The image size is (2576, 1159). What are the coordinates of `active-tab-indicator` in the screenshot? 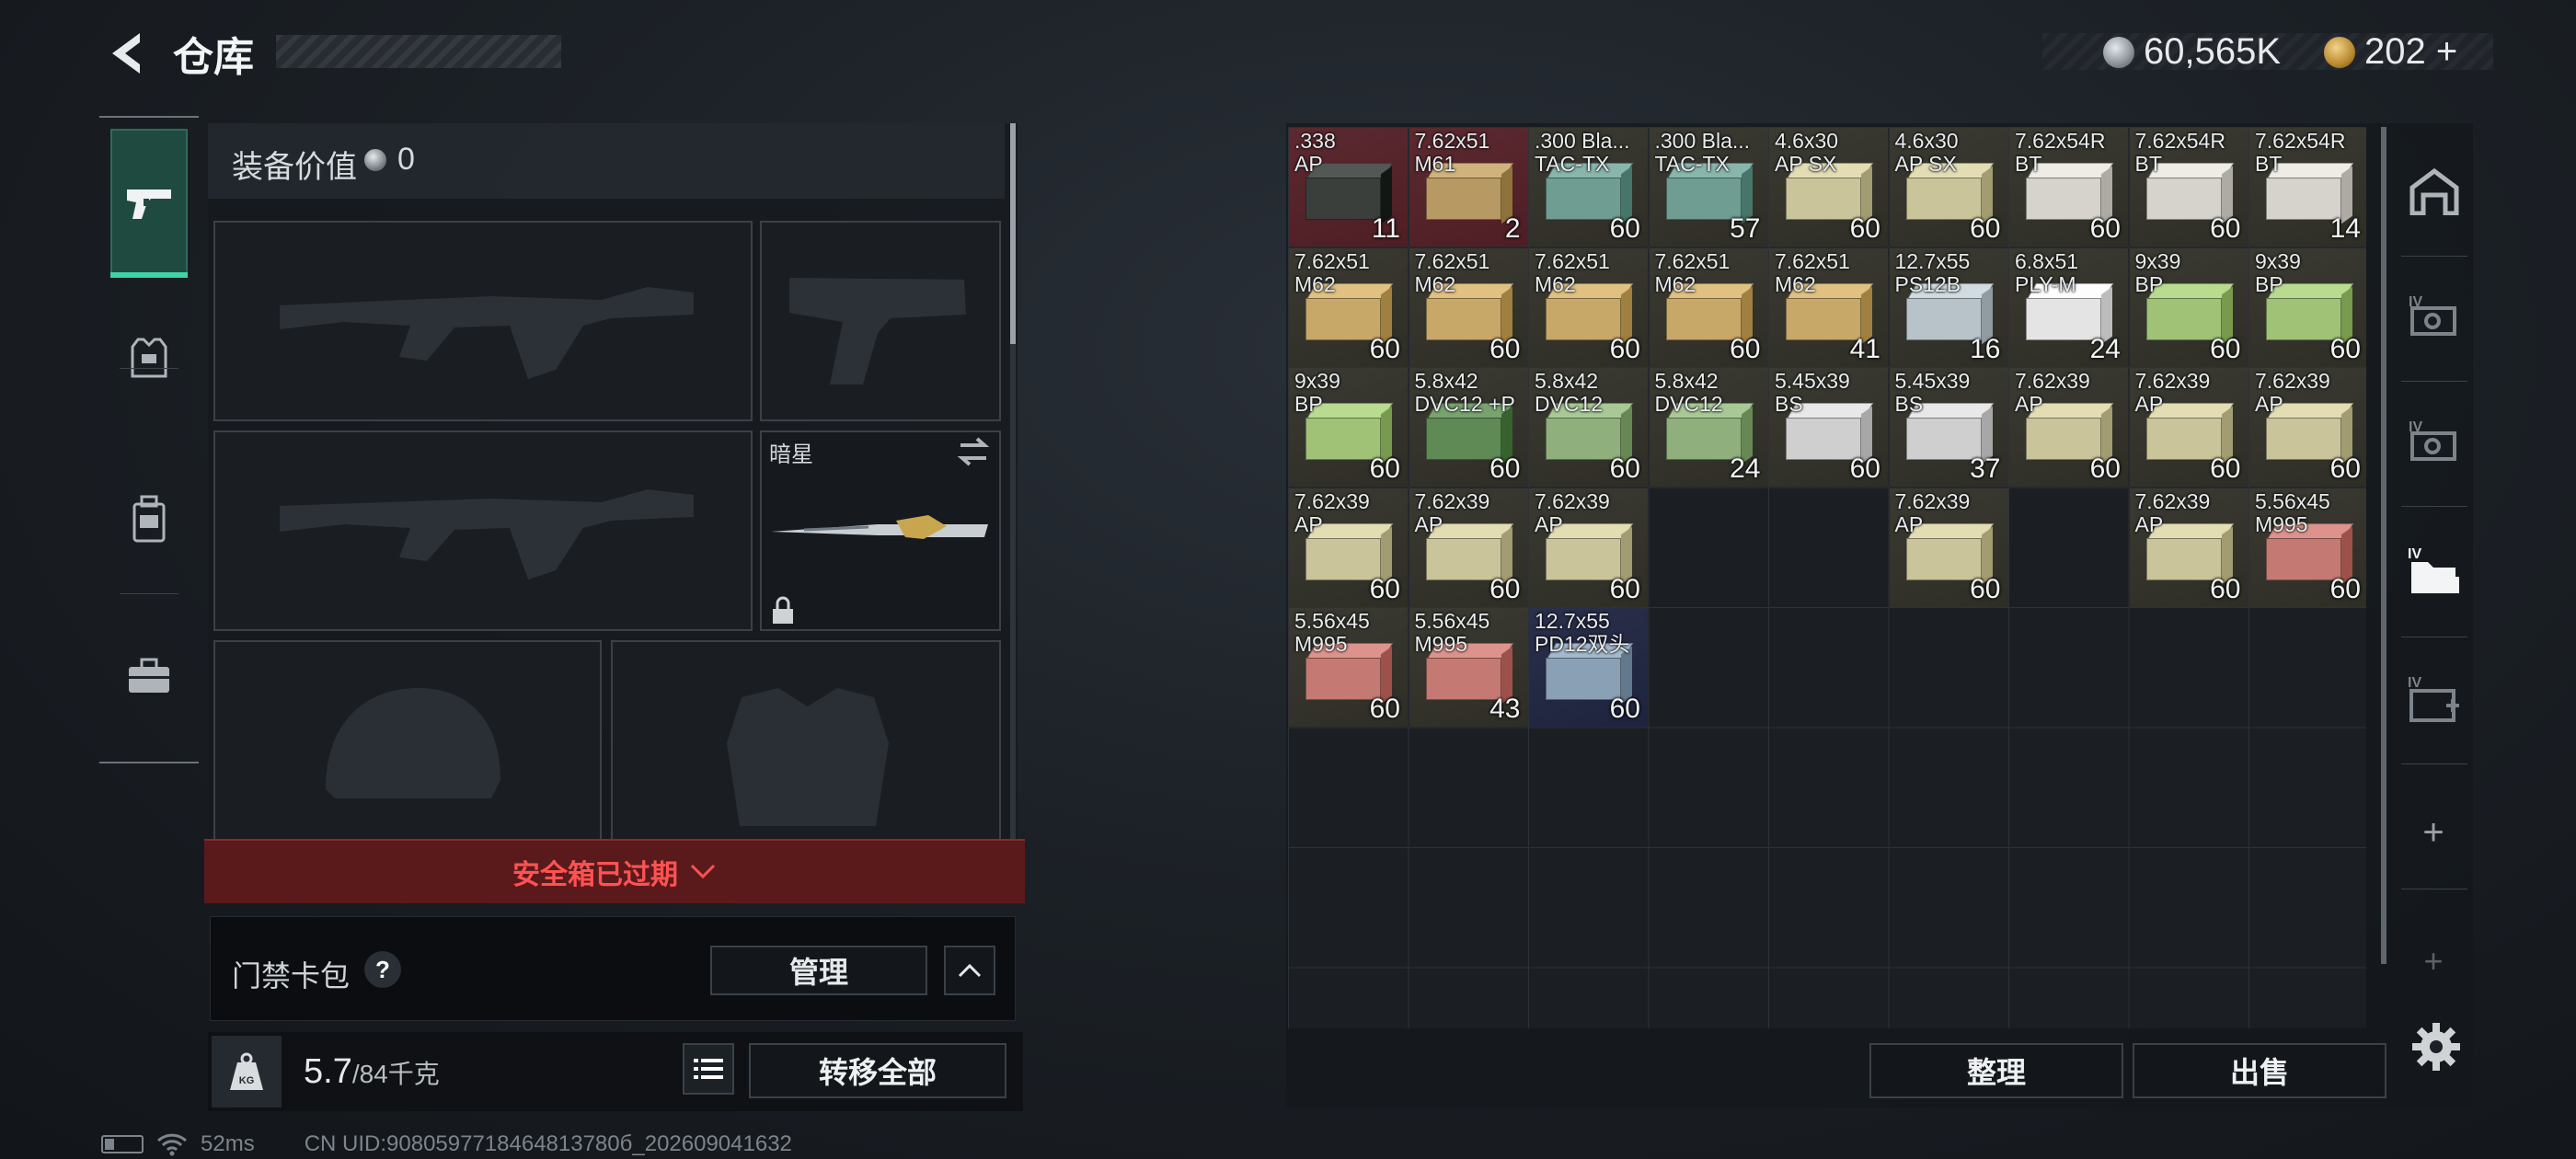 It's located at (149, 275).